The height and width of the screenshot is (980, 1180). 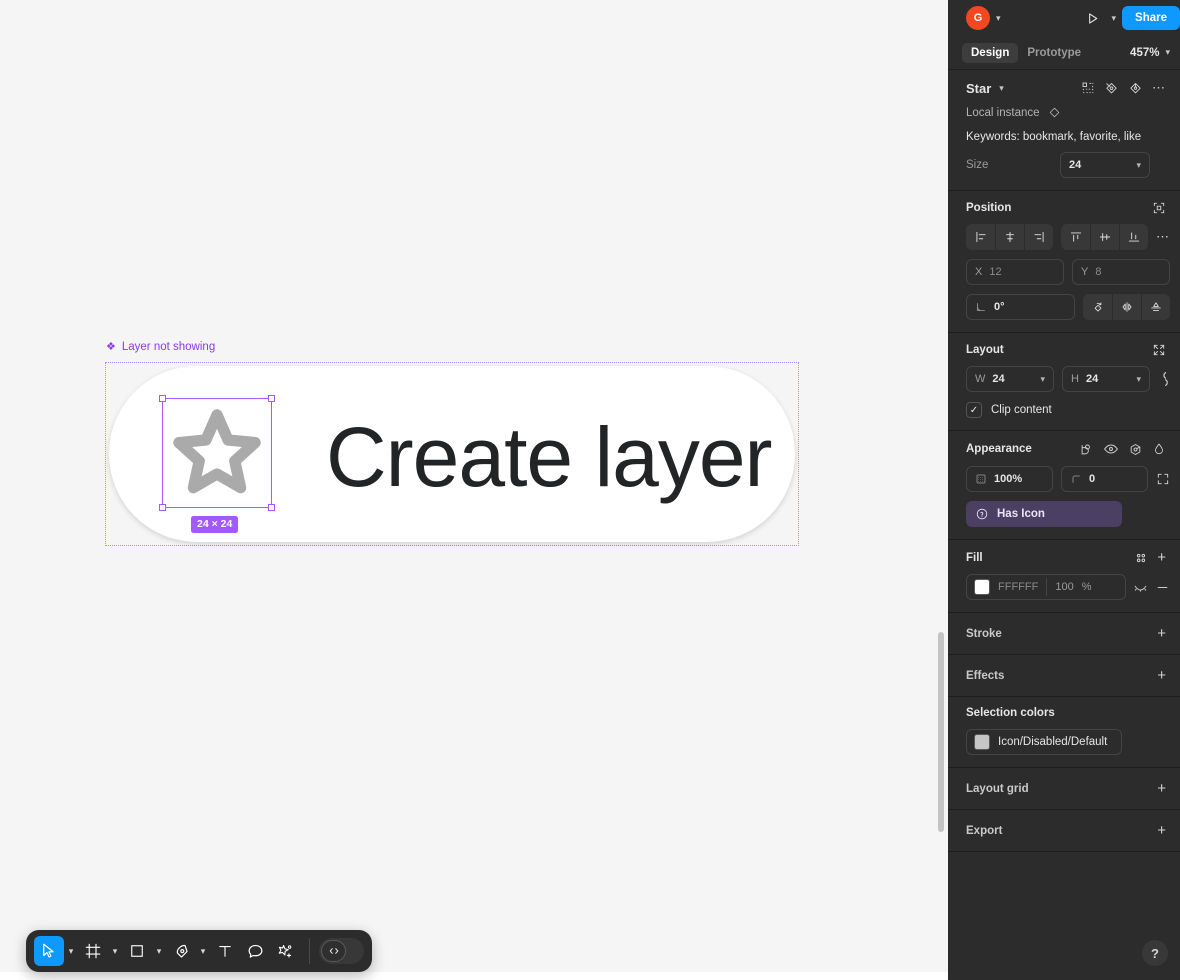 What do you see at coordinates (1044, 742) in the screenshot?
I see `selection-color-item: Icon/Disabled/Default` at bounding box center [1044, 742].